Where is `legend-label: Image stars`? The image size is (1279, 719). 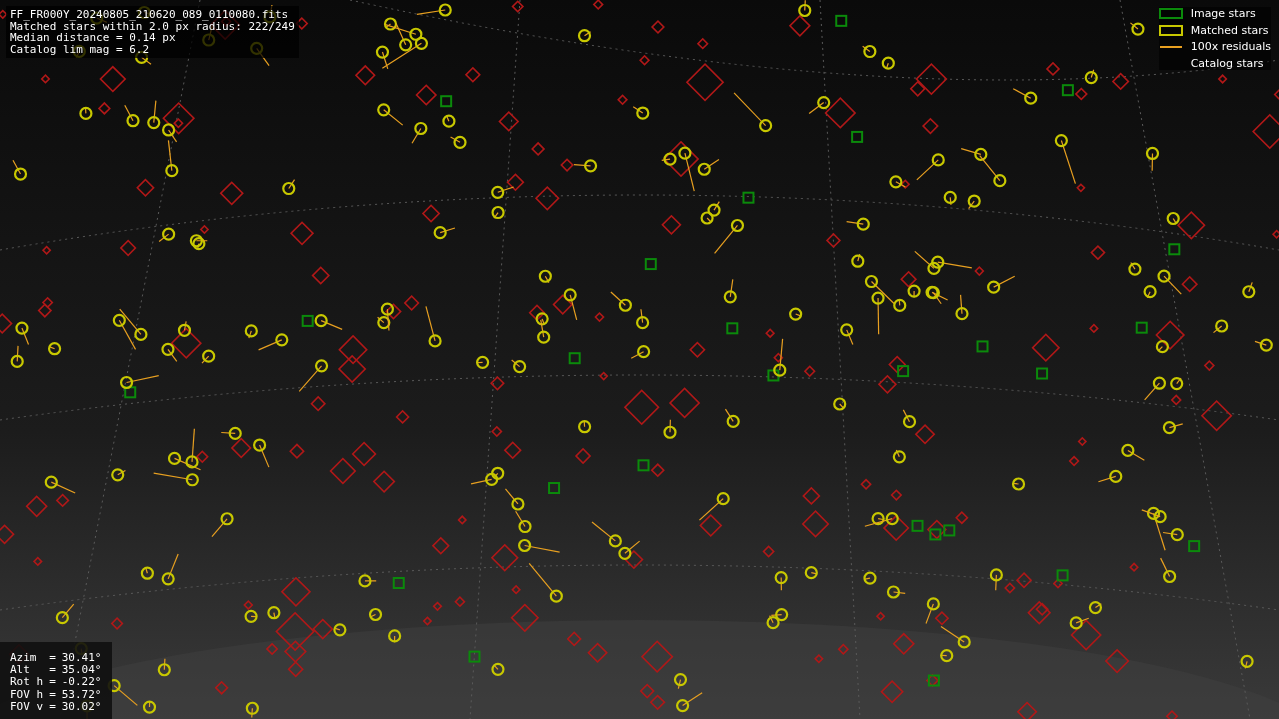 legend-label: Image stars is located at coordinates (1223, 14).